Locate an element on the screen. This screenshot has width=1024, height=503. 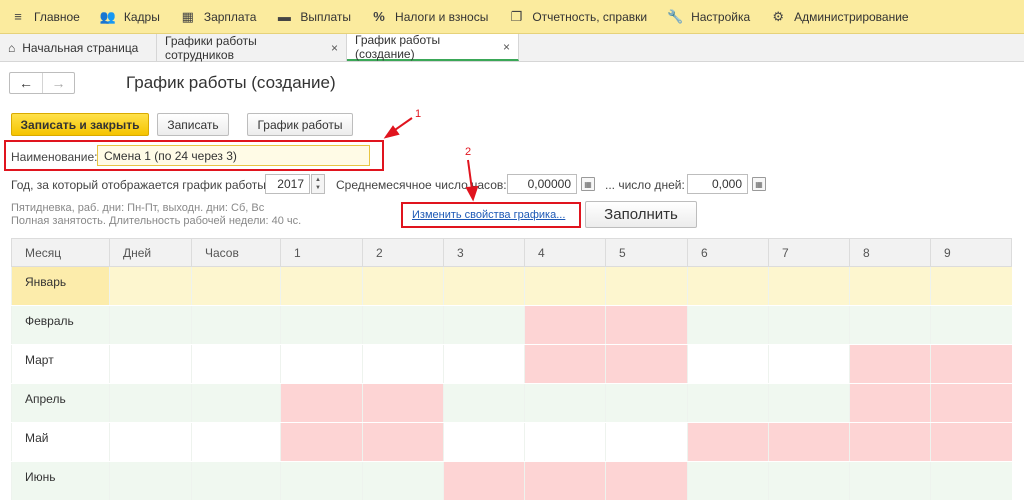
column-header: Месяц is located at coordinates (60, 252).